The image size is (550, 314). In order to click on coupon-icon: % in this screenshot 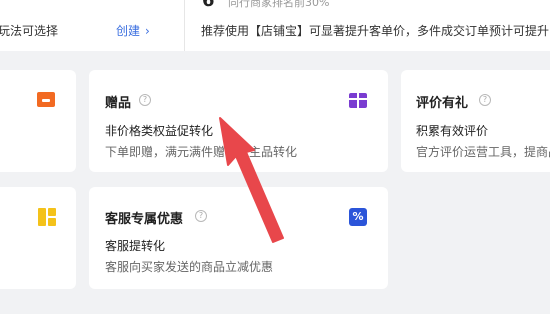, I will do `click(358, 217)`.